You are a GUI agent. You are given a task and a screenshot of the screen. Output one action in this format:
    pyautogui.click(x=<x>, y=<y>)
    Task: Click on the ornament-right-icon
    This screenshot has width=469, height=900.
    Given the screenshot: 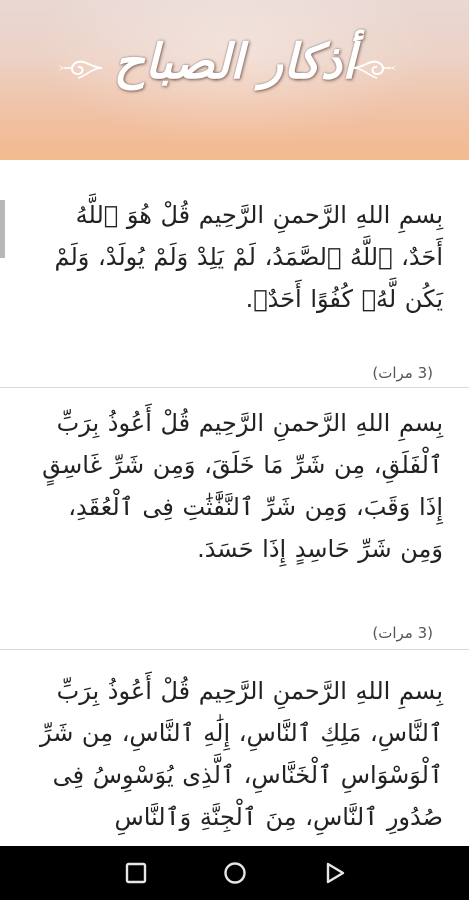 What is the action you would take?
    pyautogui.click(x=374, y=69)
    